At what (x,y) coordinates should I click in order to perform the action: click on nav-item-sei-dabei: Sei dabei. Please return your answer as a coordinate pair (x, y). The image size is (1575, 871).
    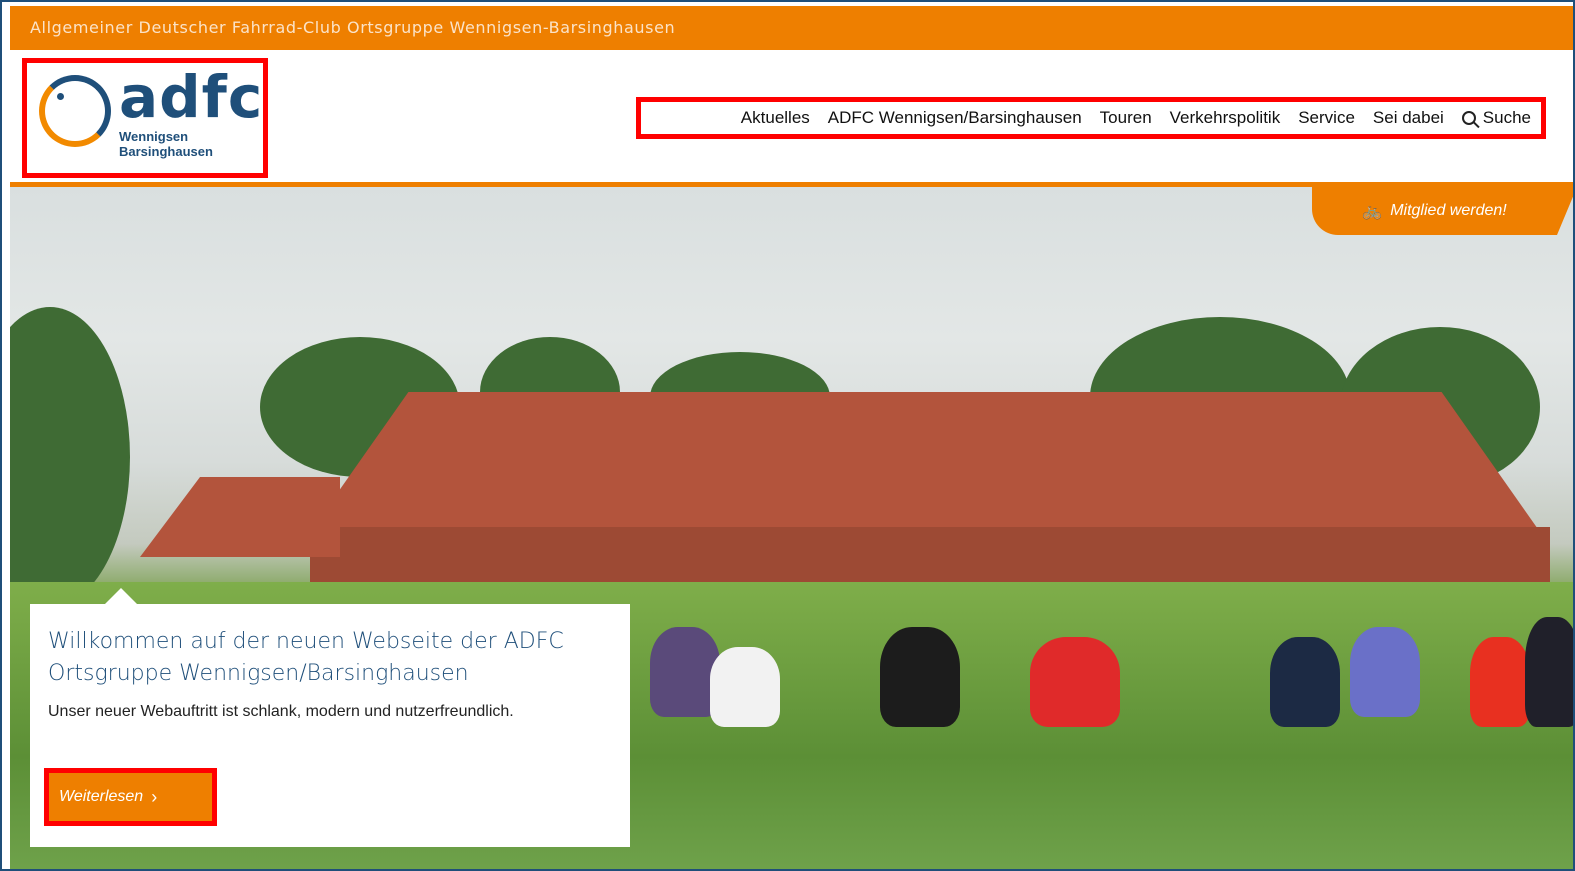
    Looking at the image, I should click on (1408, 118).